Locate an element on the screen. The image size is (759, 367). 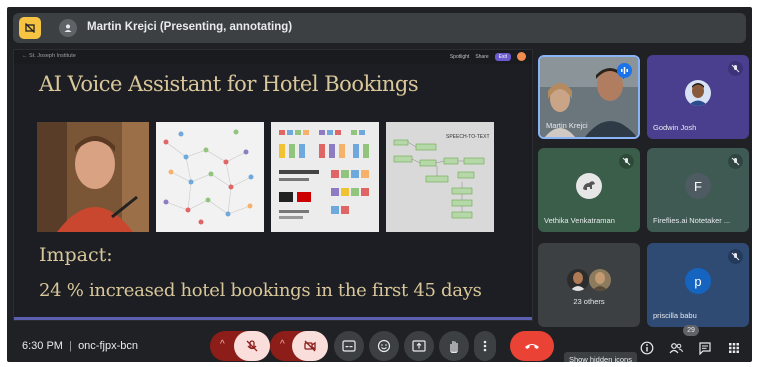
video-thumbnail is located at coordinates (93, 177).